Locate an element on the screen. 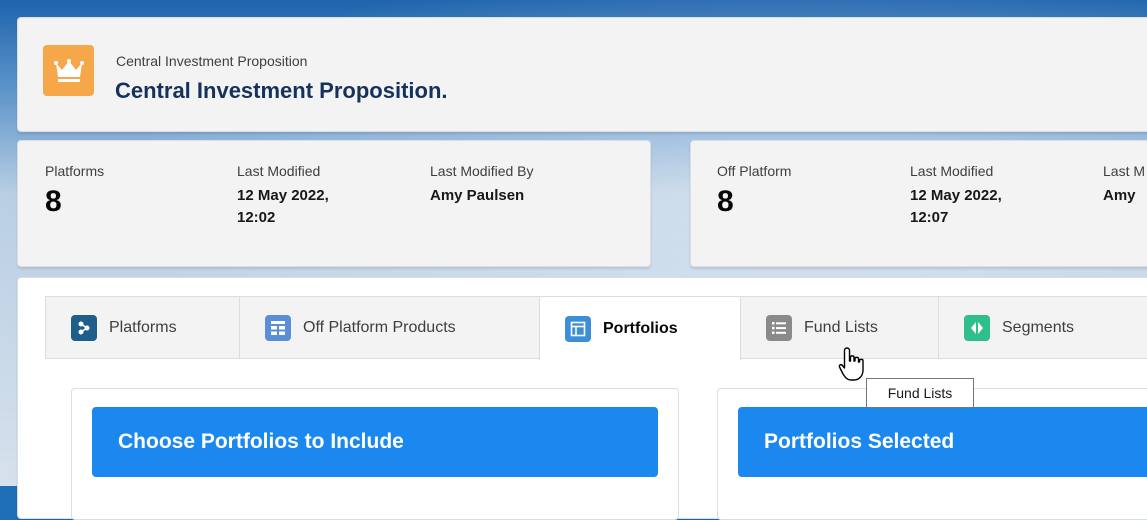 The image size is (1147, 520). last-modified-value: 12 May 2022, 12:07 is located at coordinates (956, 206).